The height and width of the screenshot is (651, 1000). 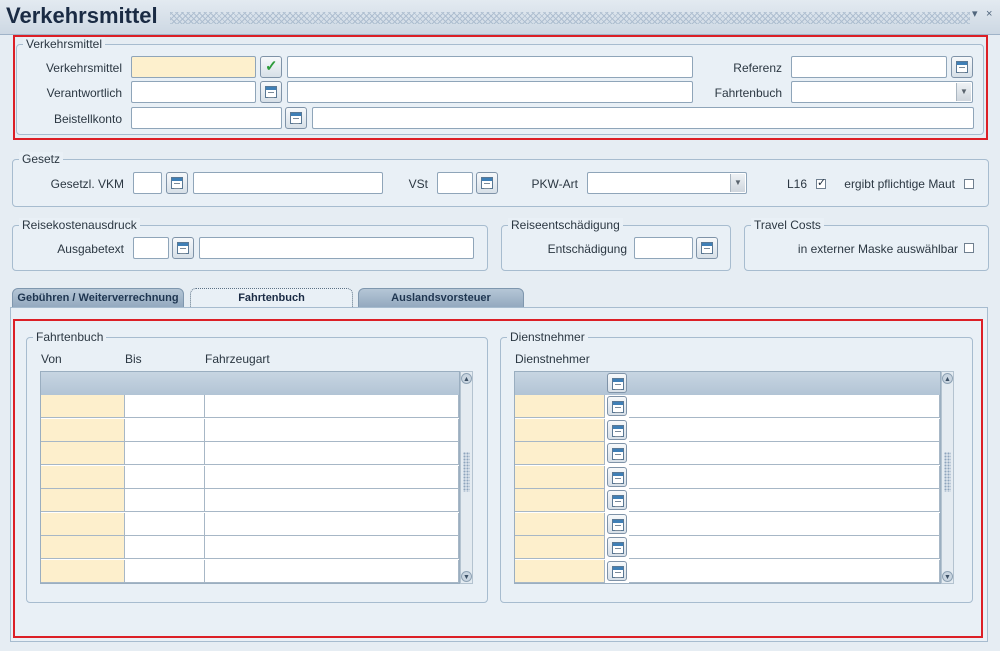 I want to click on ausgabetext-lookup-button, so click(x=183, y=248).